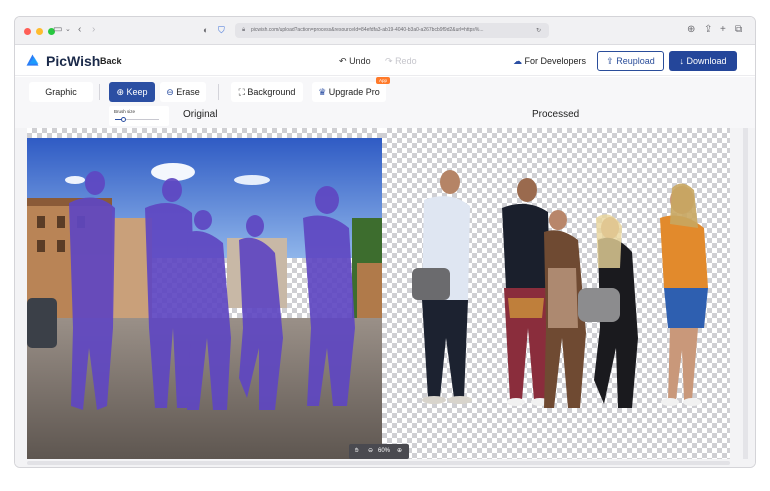  What do you see at coordinates (538, 31) in the screenshot?
I see `reload-icon: ↻` at bounding box center [538, 31].